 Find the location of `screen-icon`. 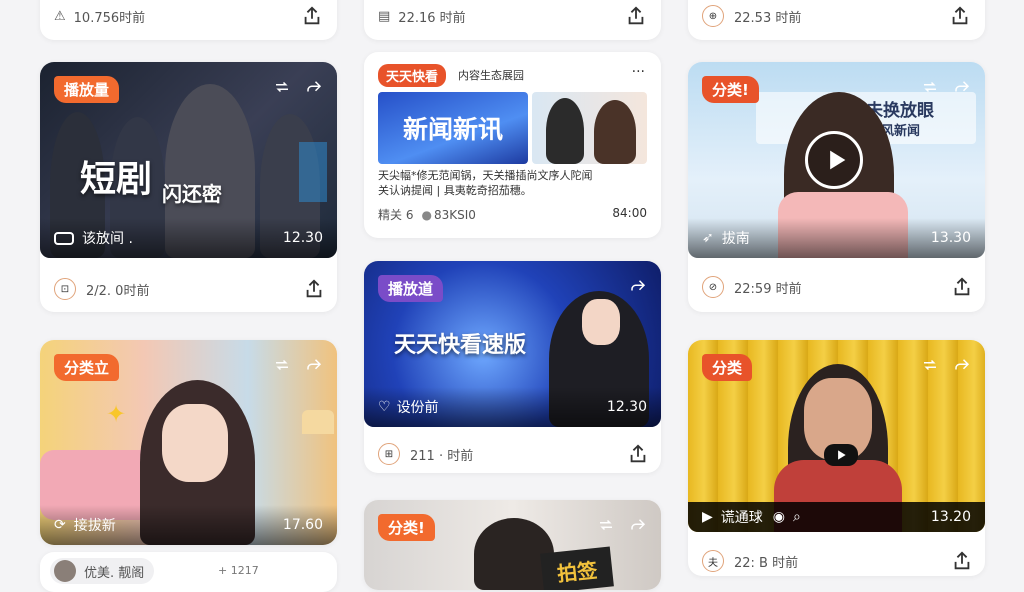

screen-icon is located at coordinates (64, 238).